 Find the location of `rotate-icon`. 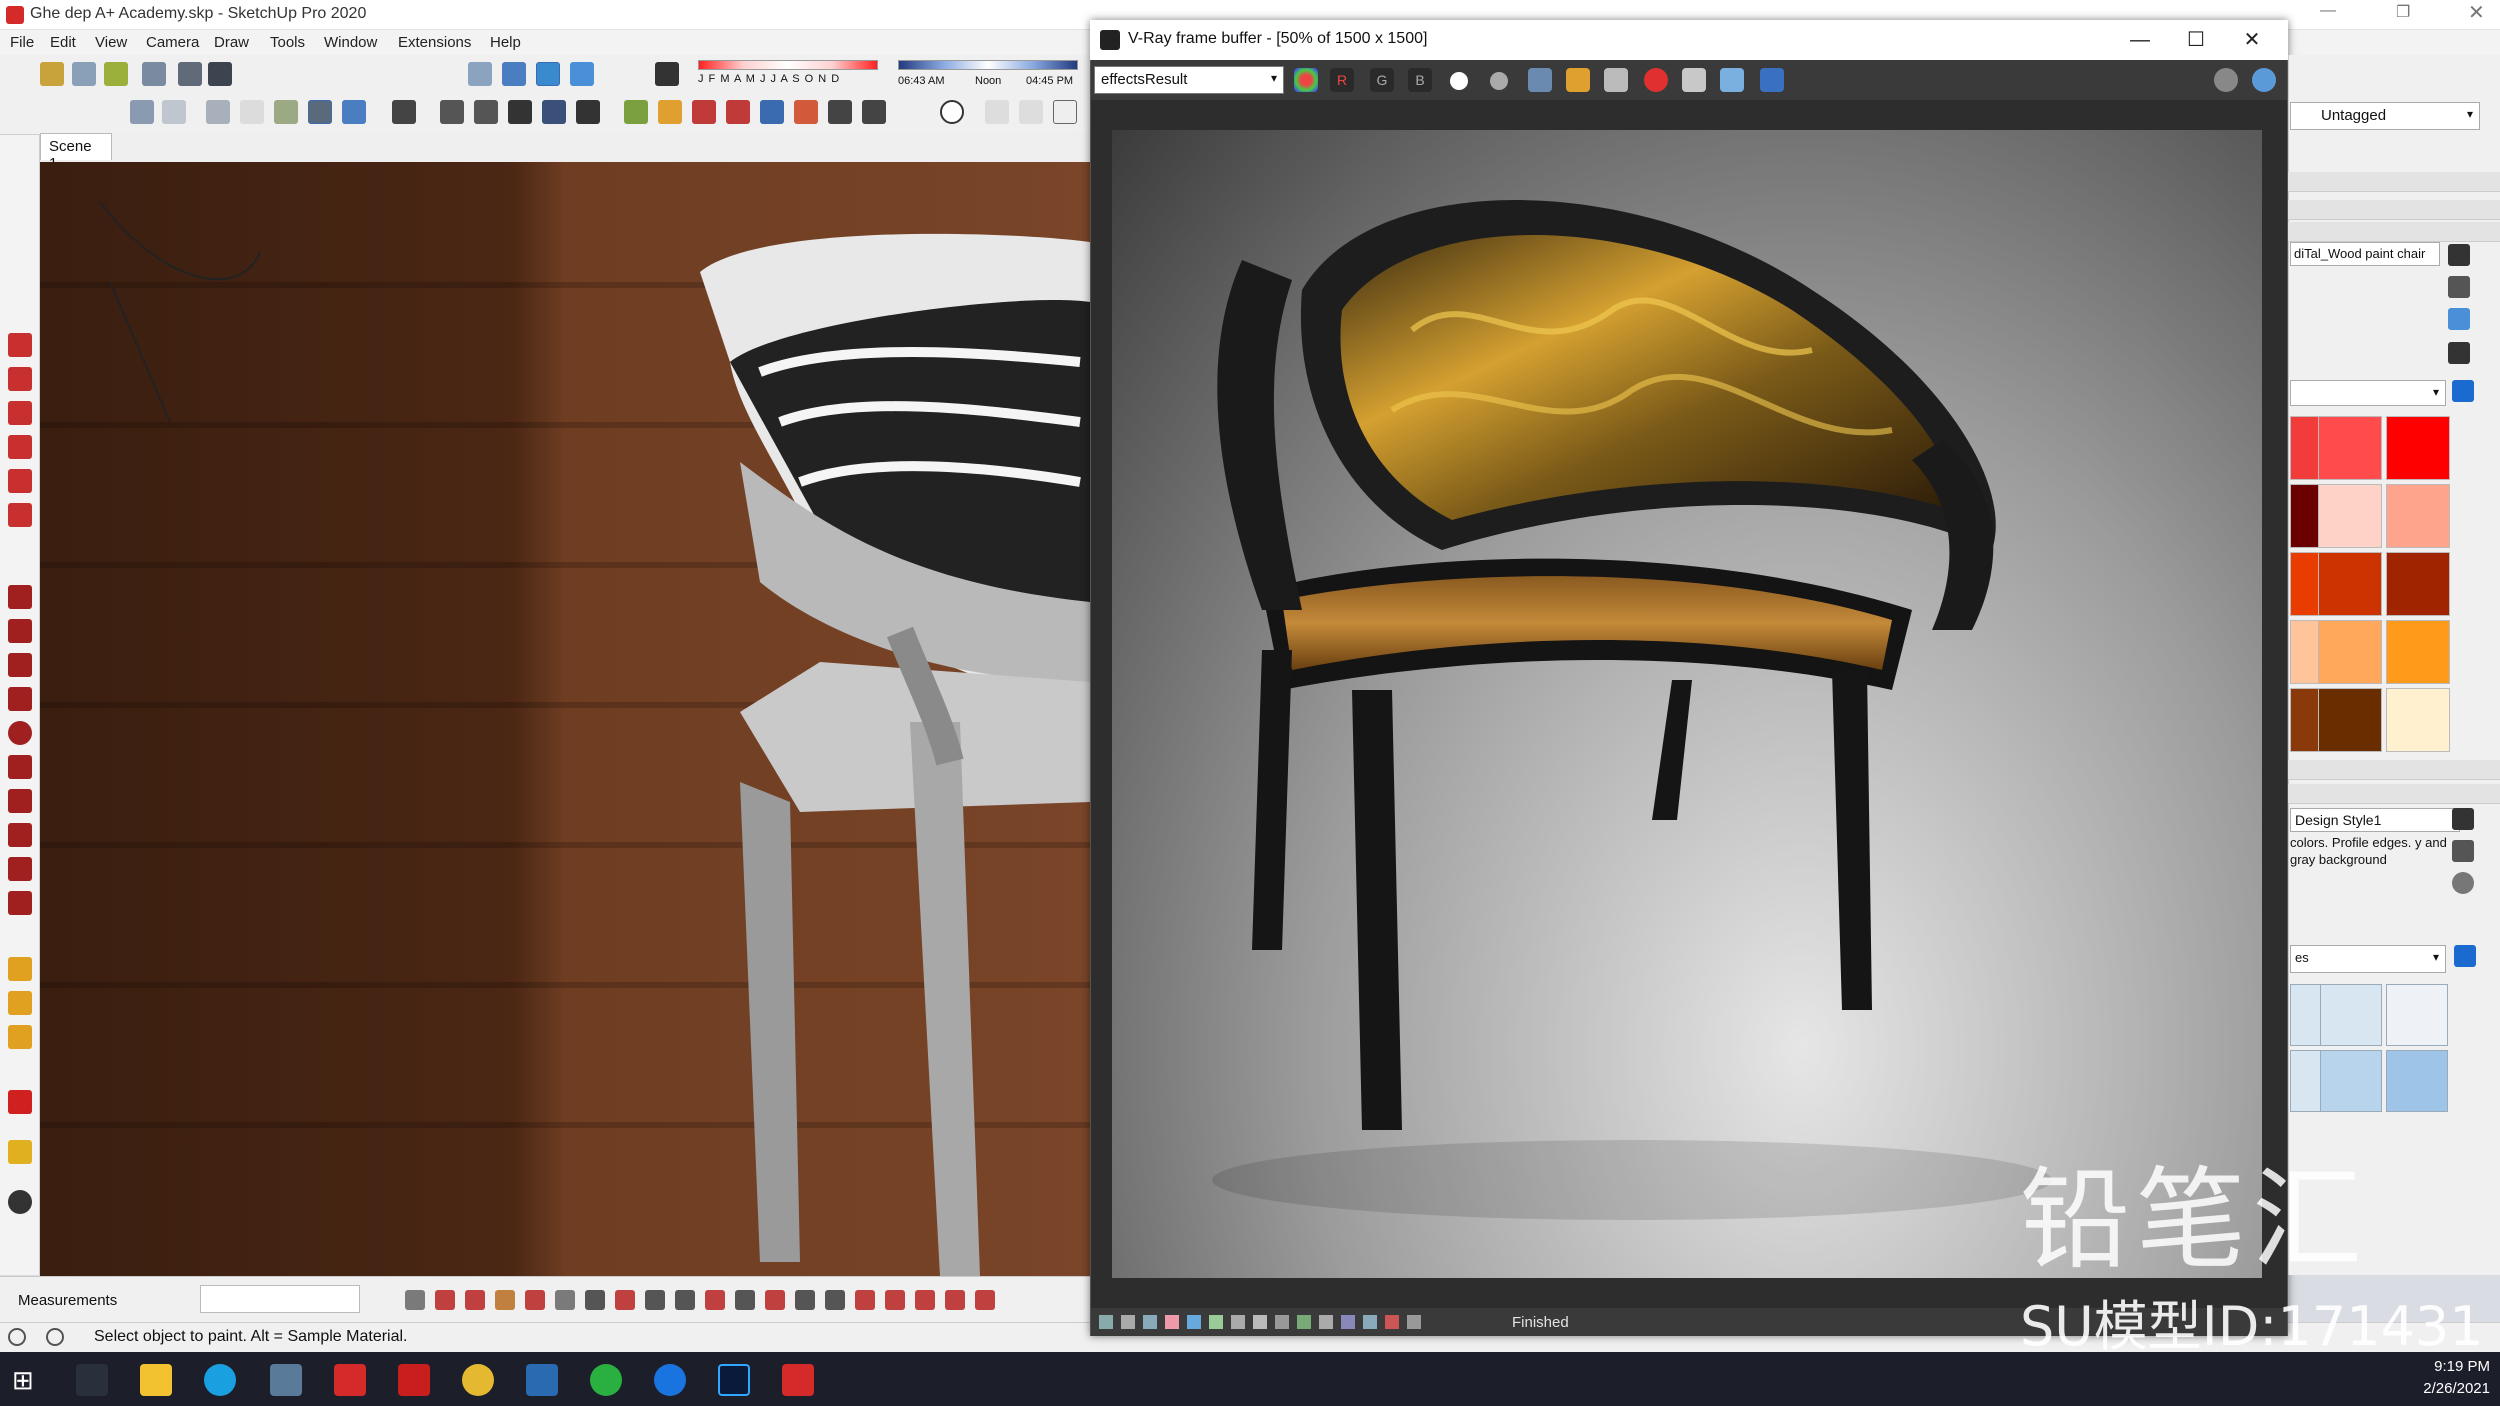

rotate-icon is located at coordinates (20, 413).